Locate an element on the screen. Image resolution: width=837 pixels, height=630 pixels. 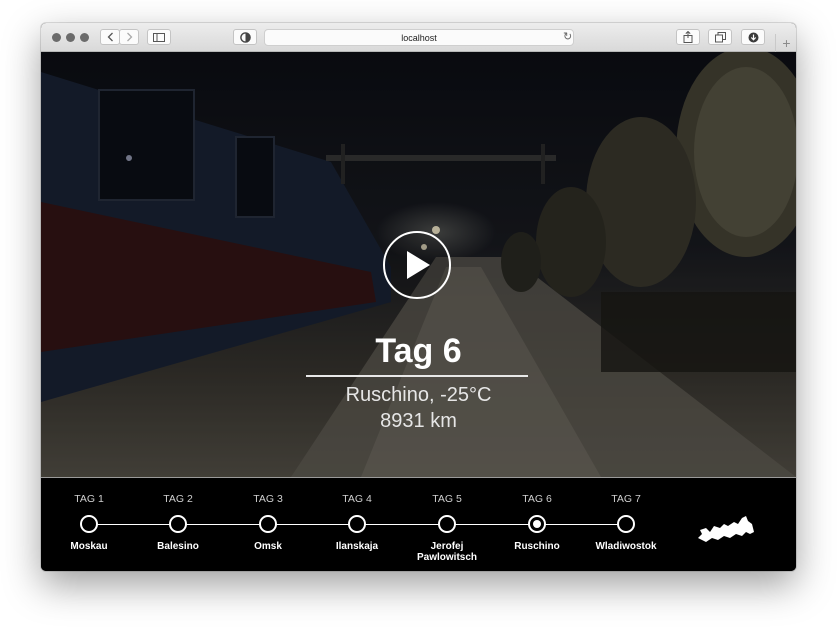
stop-day-label: TAG 4 is located at coordinates (357, 499).